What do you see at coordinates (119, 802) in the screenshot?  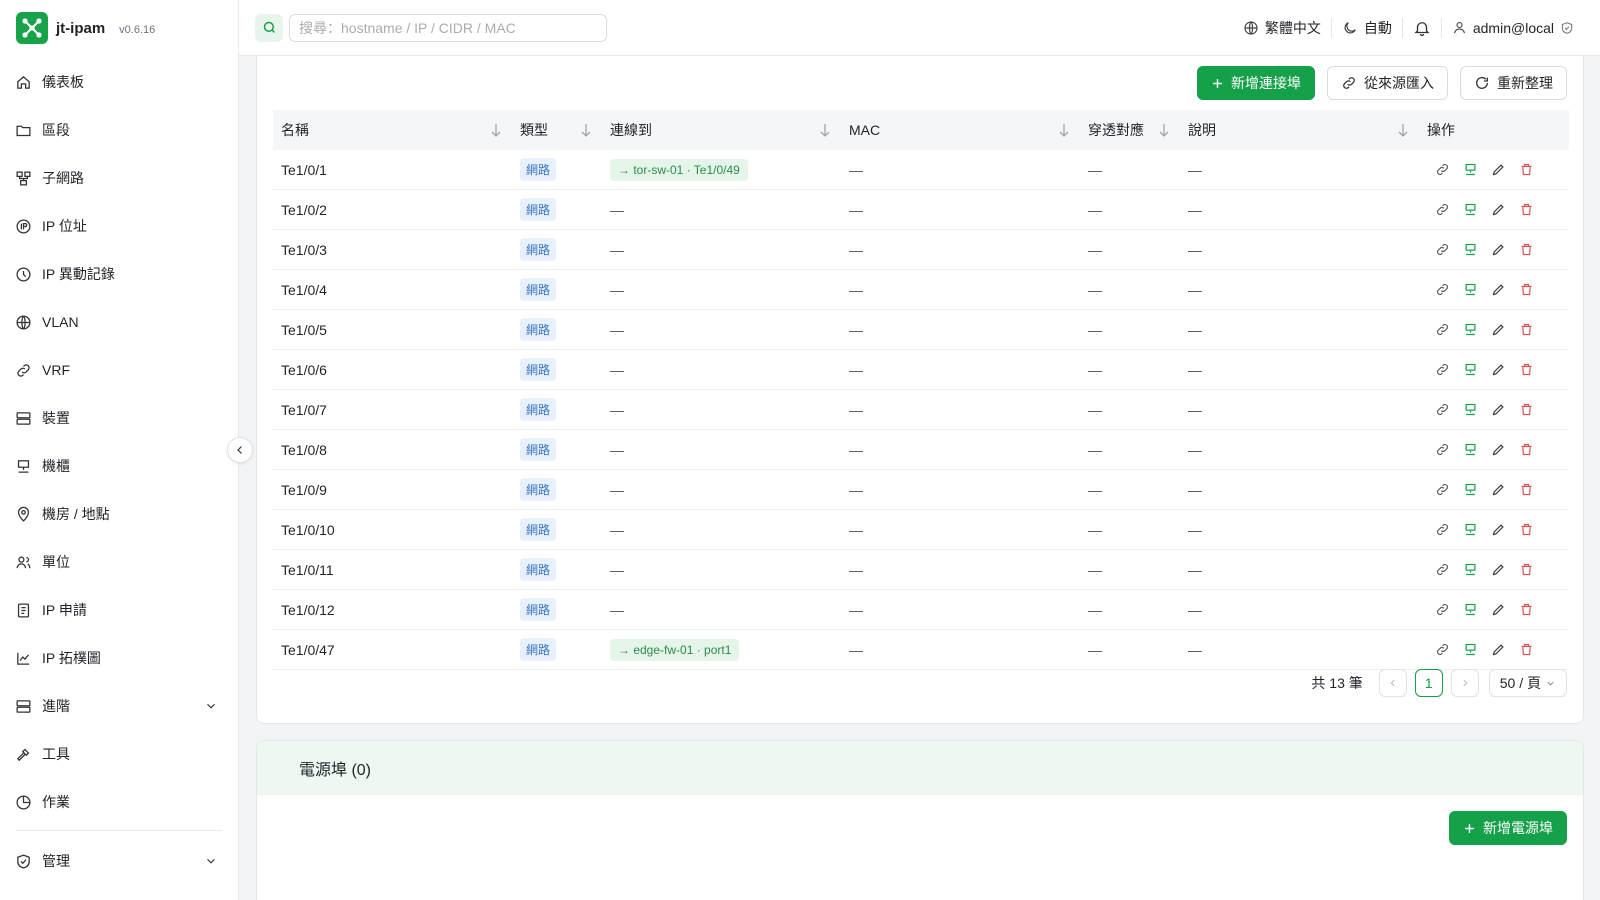 I see `sidebar-item-15: 作業` at bounding box center [119, 802].